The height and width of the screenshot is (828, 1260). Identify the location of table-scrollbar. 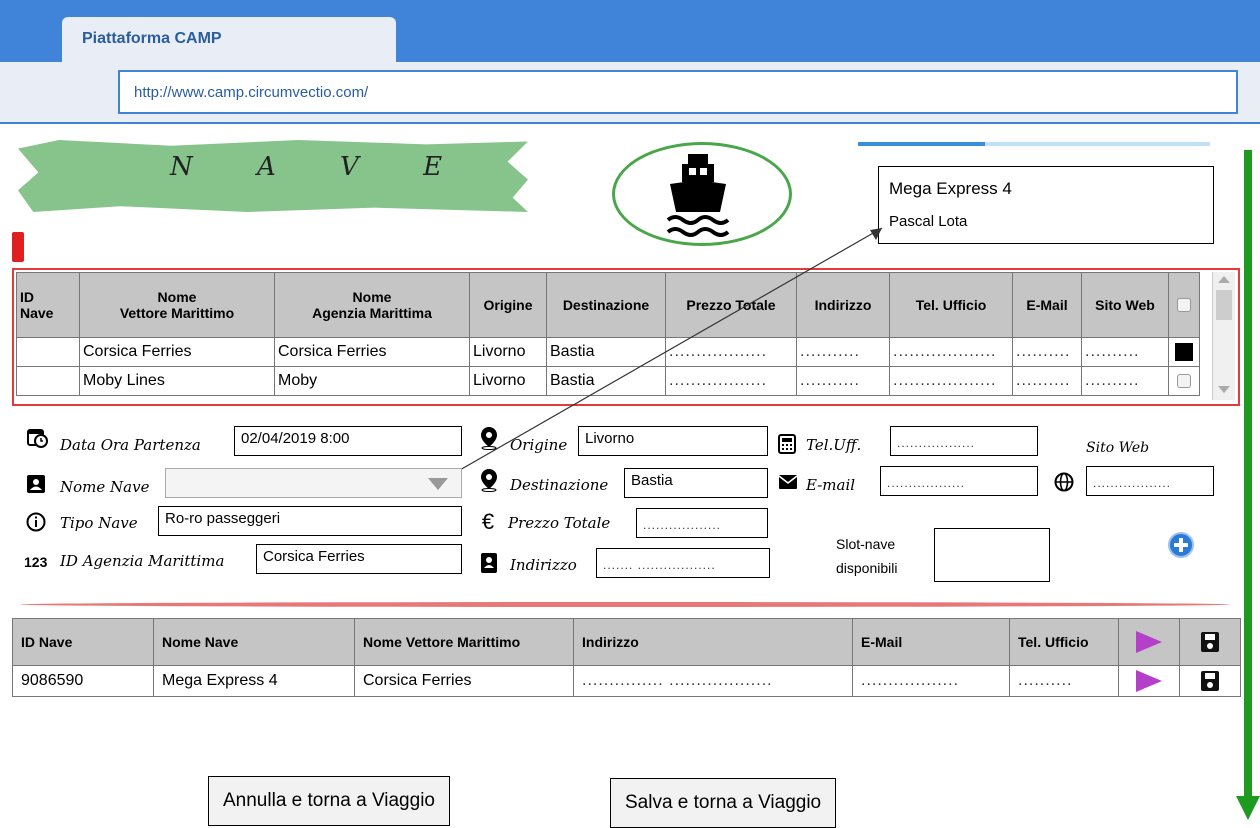
(1223, 336).